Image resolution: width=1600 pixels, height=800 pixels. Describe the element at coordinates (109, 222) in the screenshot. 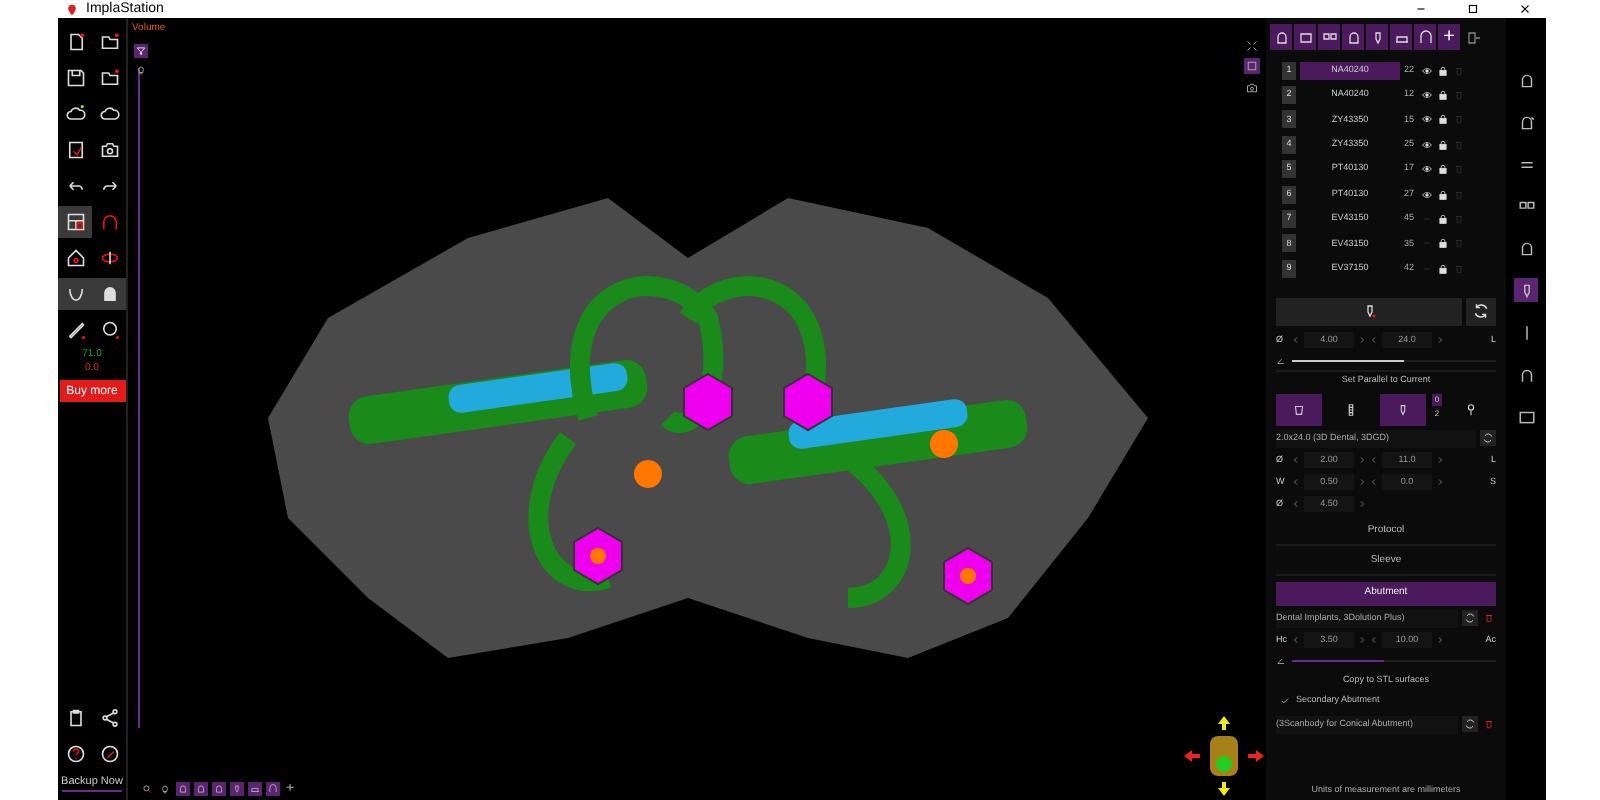

I see `arch-icon` at that location.